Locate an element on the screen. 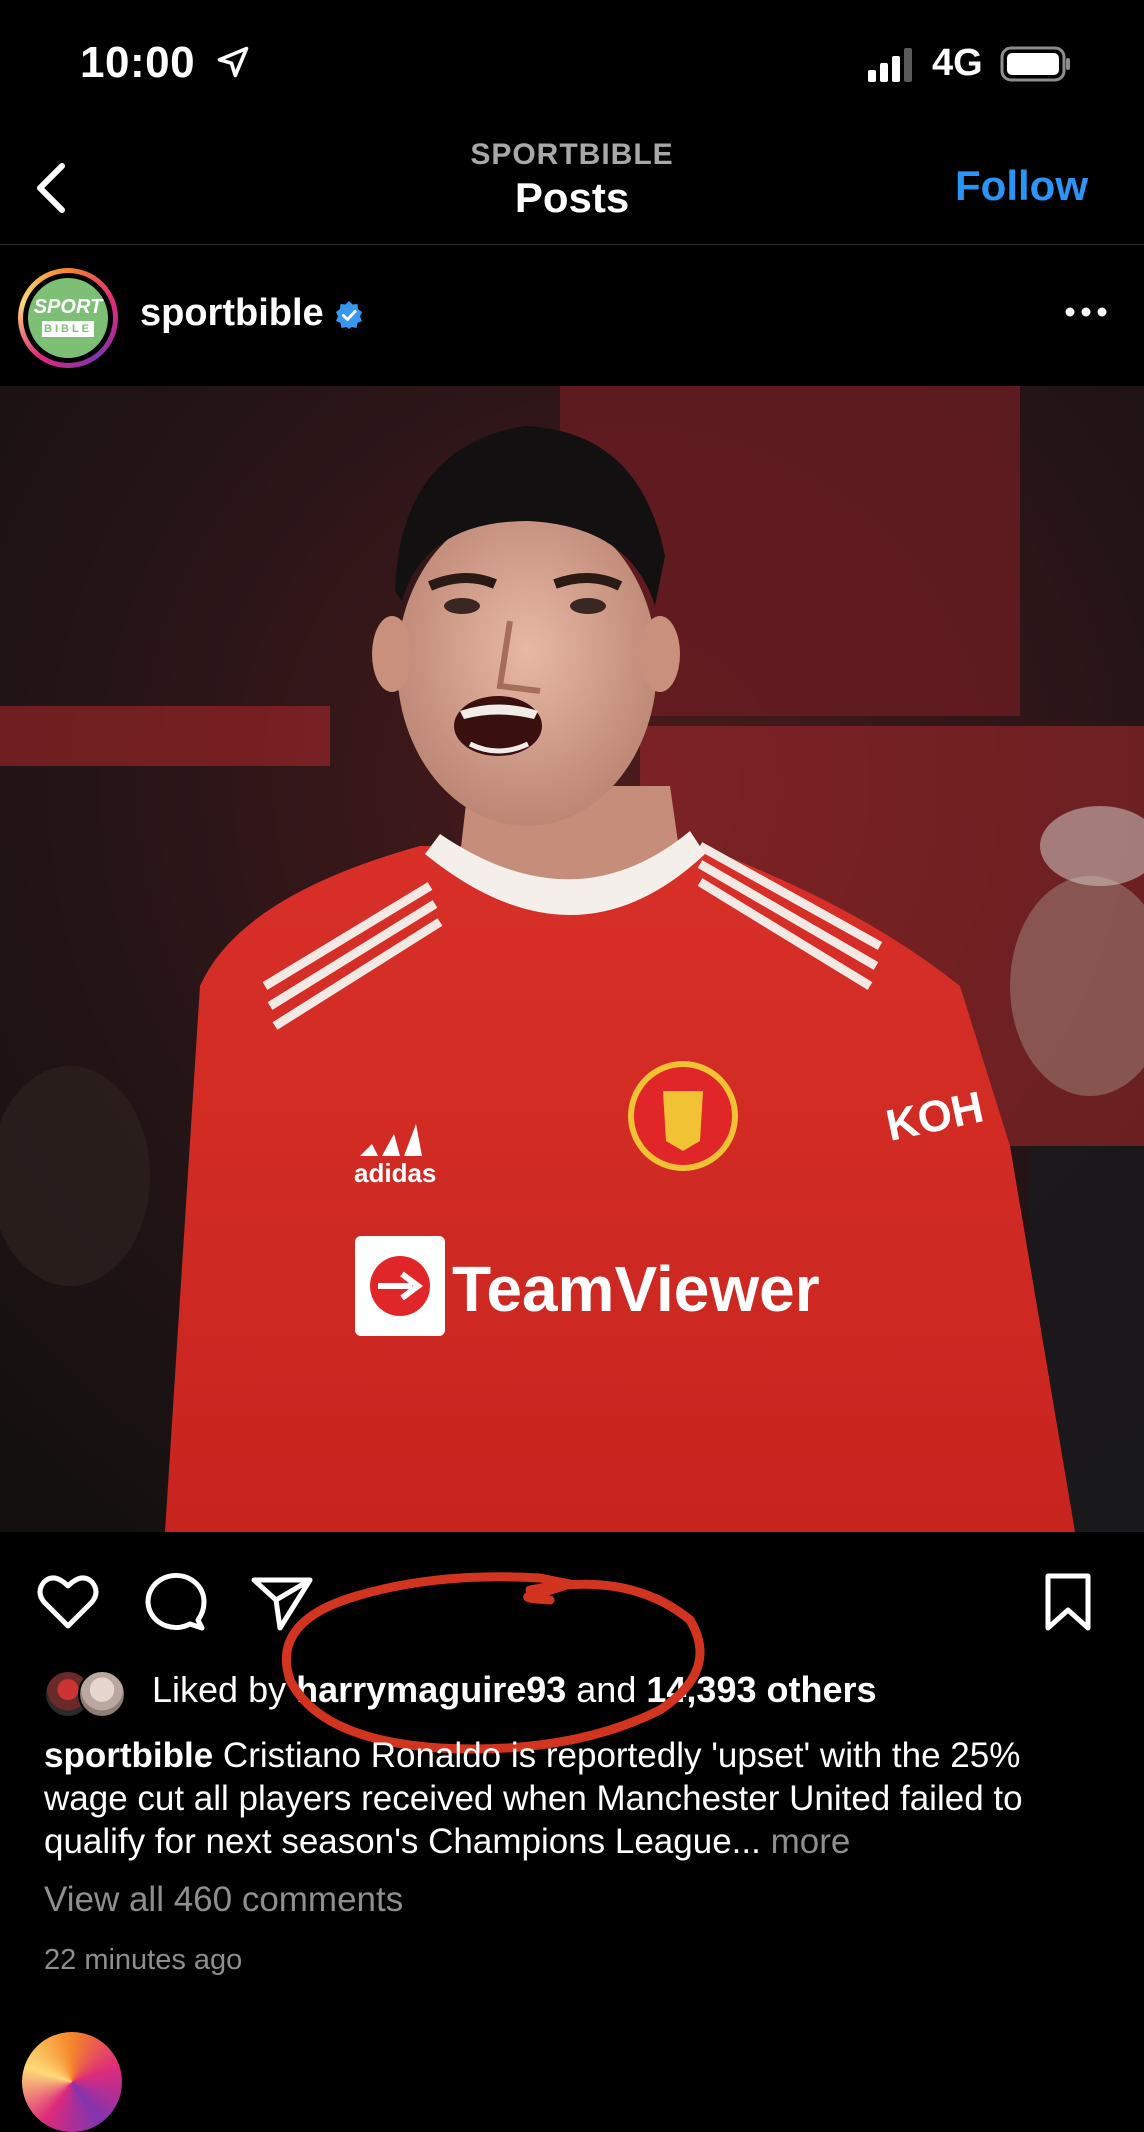 This screenshot has width=1144, height=2132. heart-icon is located at coordinates (68, 1602).